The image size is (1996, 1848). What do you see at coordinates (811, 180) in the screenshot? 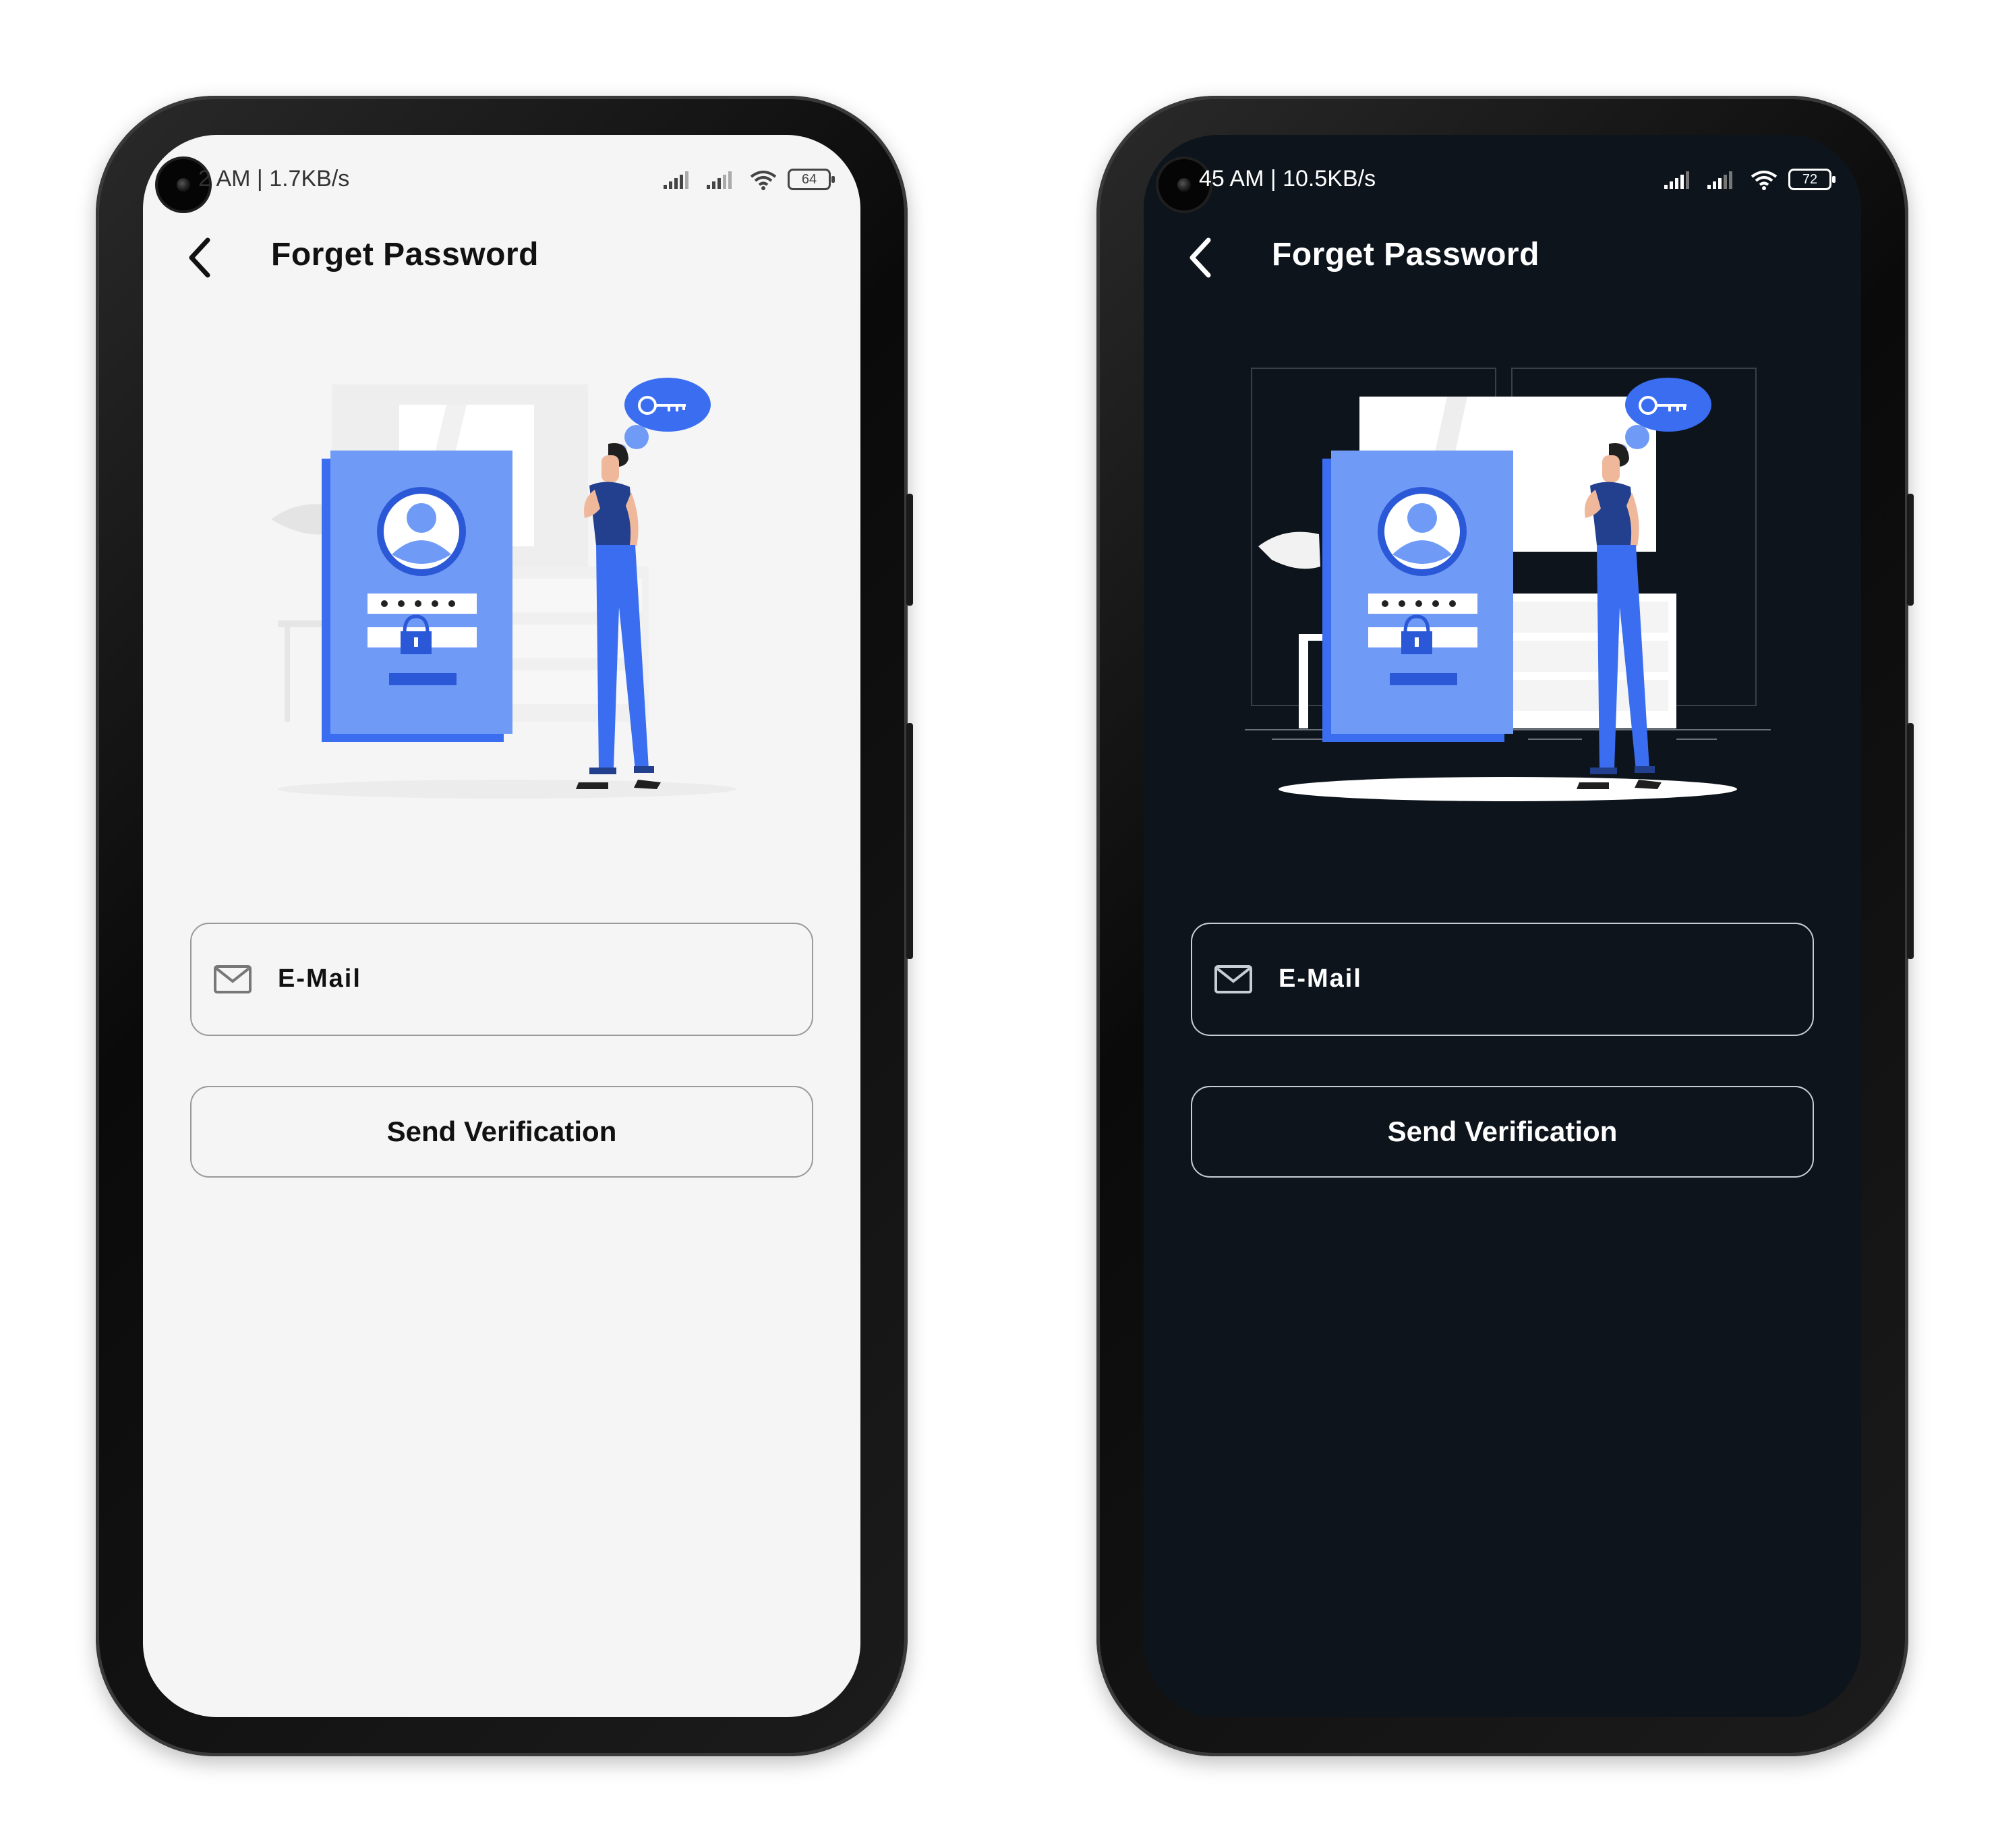
I see `battery-indicator: 64` at bounding box center [811, 180].